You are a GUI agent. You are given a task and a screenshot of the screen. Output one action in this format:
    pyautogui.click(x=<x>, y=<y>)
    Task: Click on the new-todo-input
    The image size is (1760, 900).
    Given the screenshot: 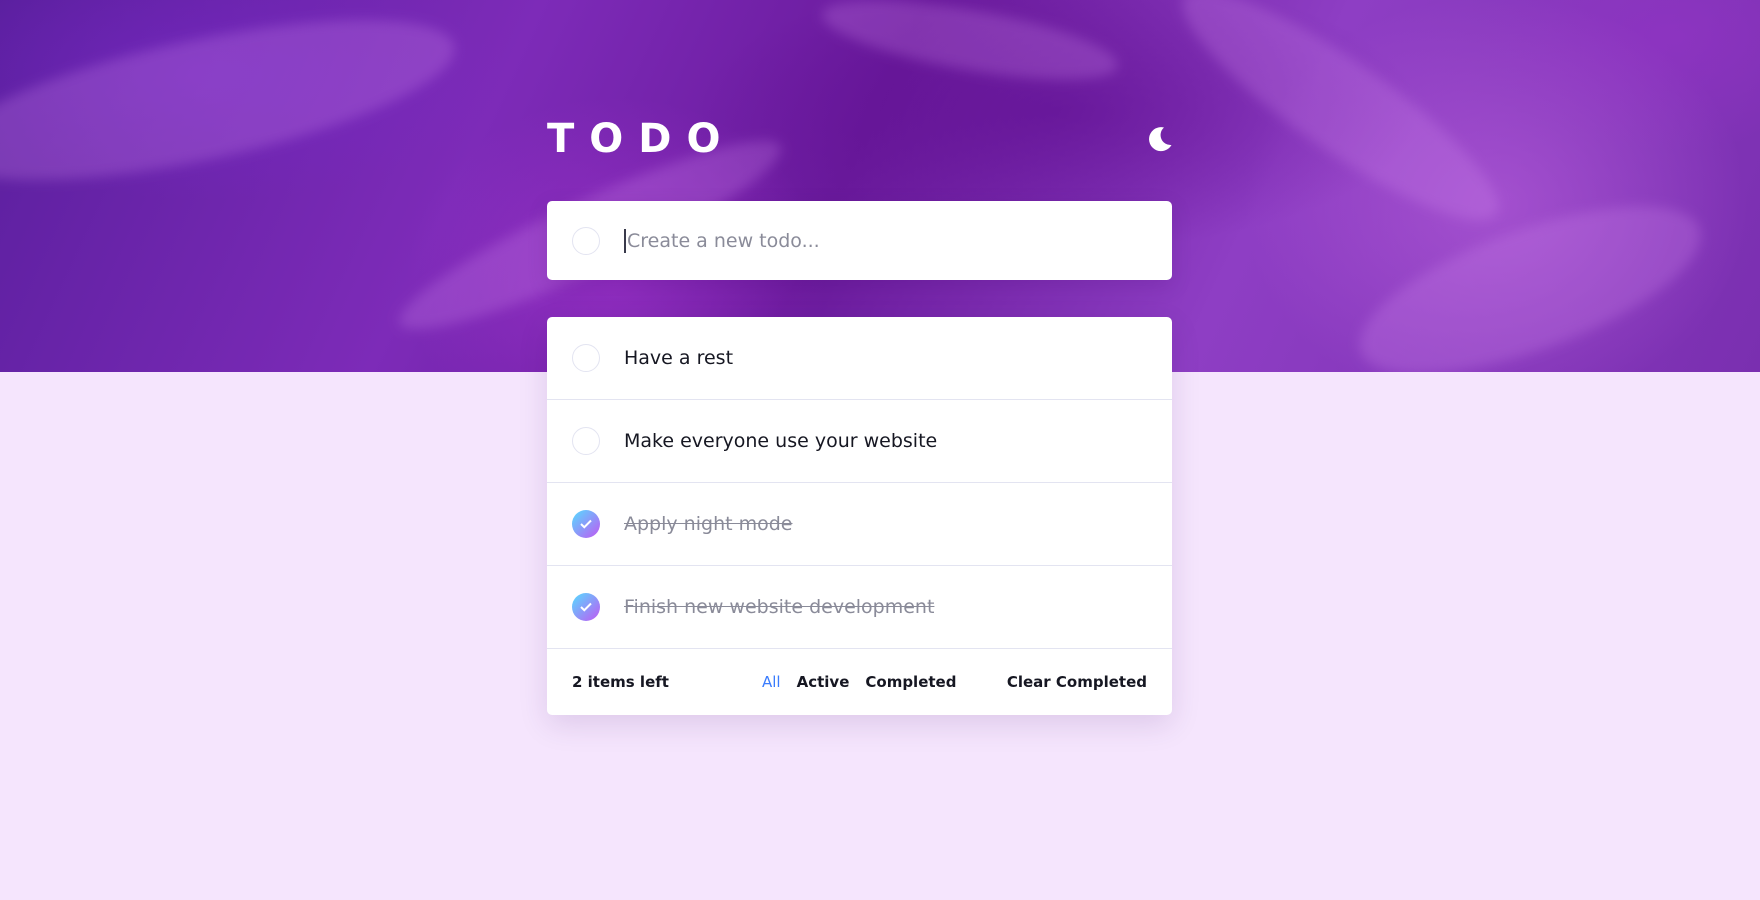 What is the action you would take?
    pyautogui.click(x=876, y=240)
    